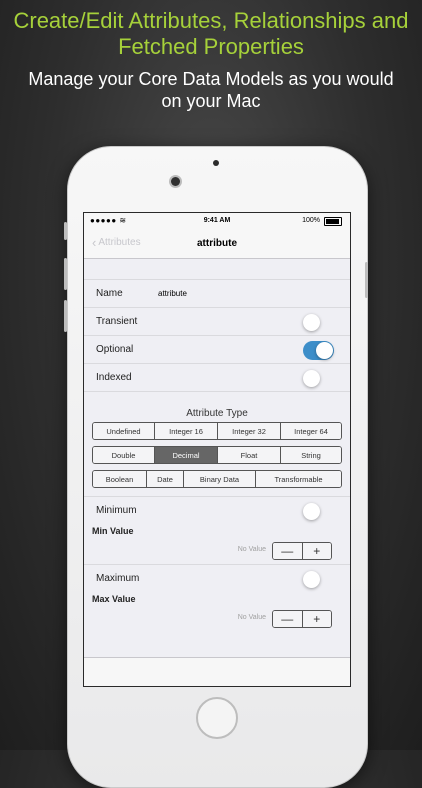 This screenshot has height=788, width=422. Describe the element at coordinates (186, 455) in the screenshot. I see `segment-decimal: Decimal` at that location.